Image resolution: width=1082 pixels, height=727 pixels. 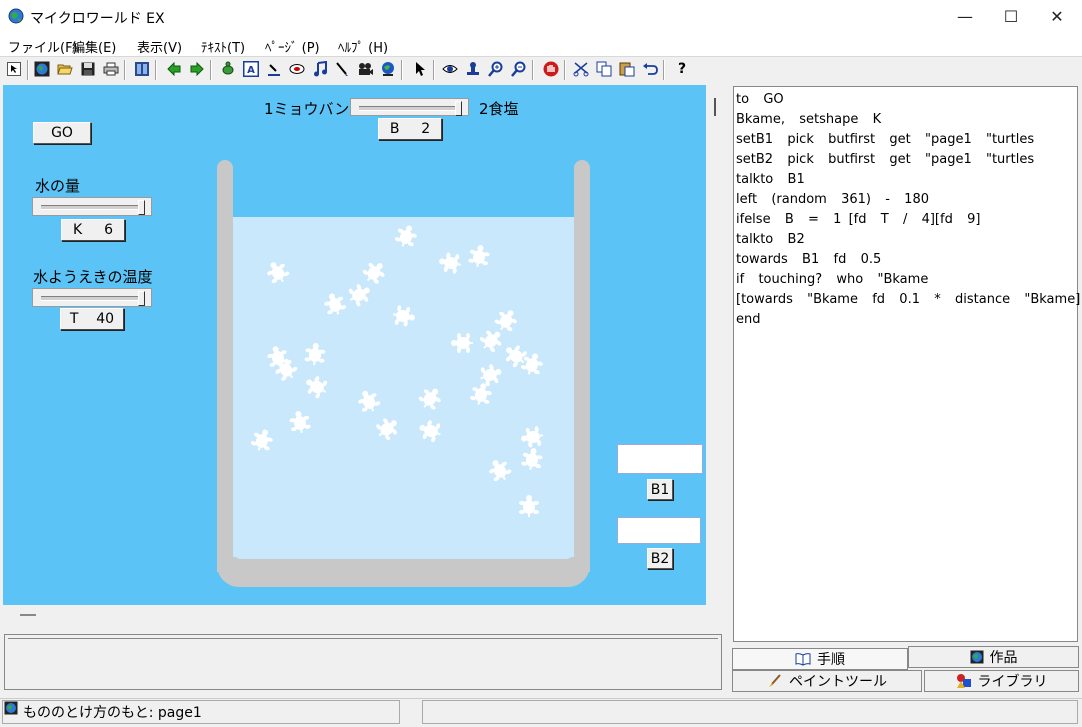 I want to click on page-icon, so click(x=142, y=69).